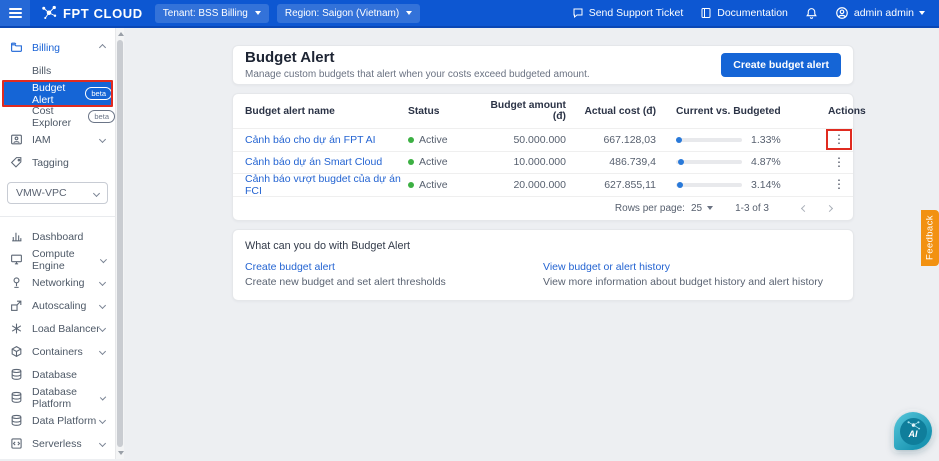 The width and height of the screenshot is (939, 461). I want to click on ai-chat-bubble: AI, so click(913, 431).